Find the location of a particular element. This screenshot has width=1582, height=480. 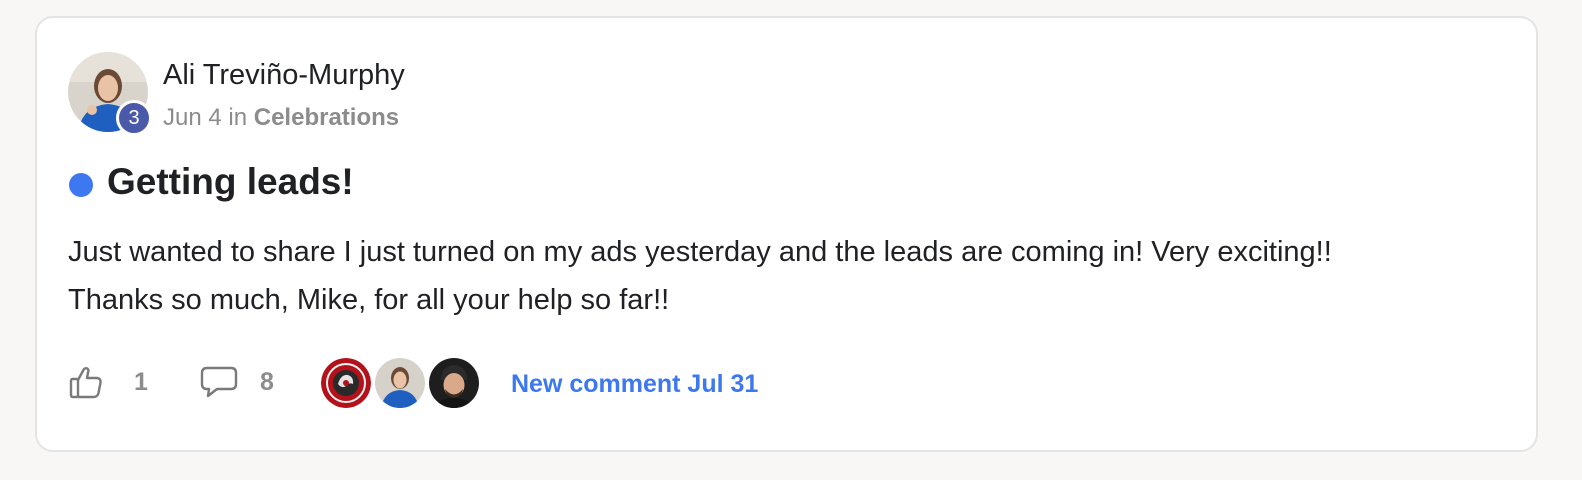

post-meta: Jun 4 in Celebrations is located at coordinates (281, 118).